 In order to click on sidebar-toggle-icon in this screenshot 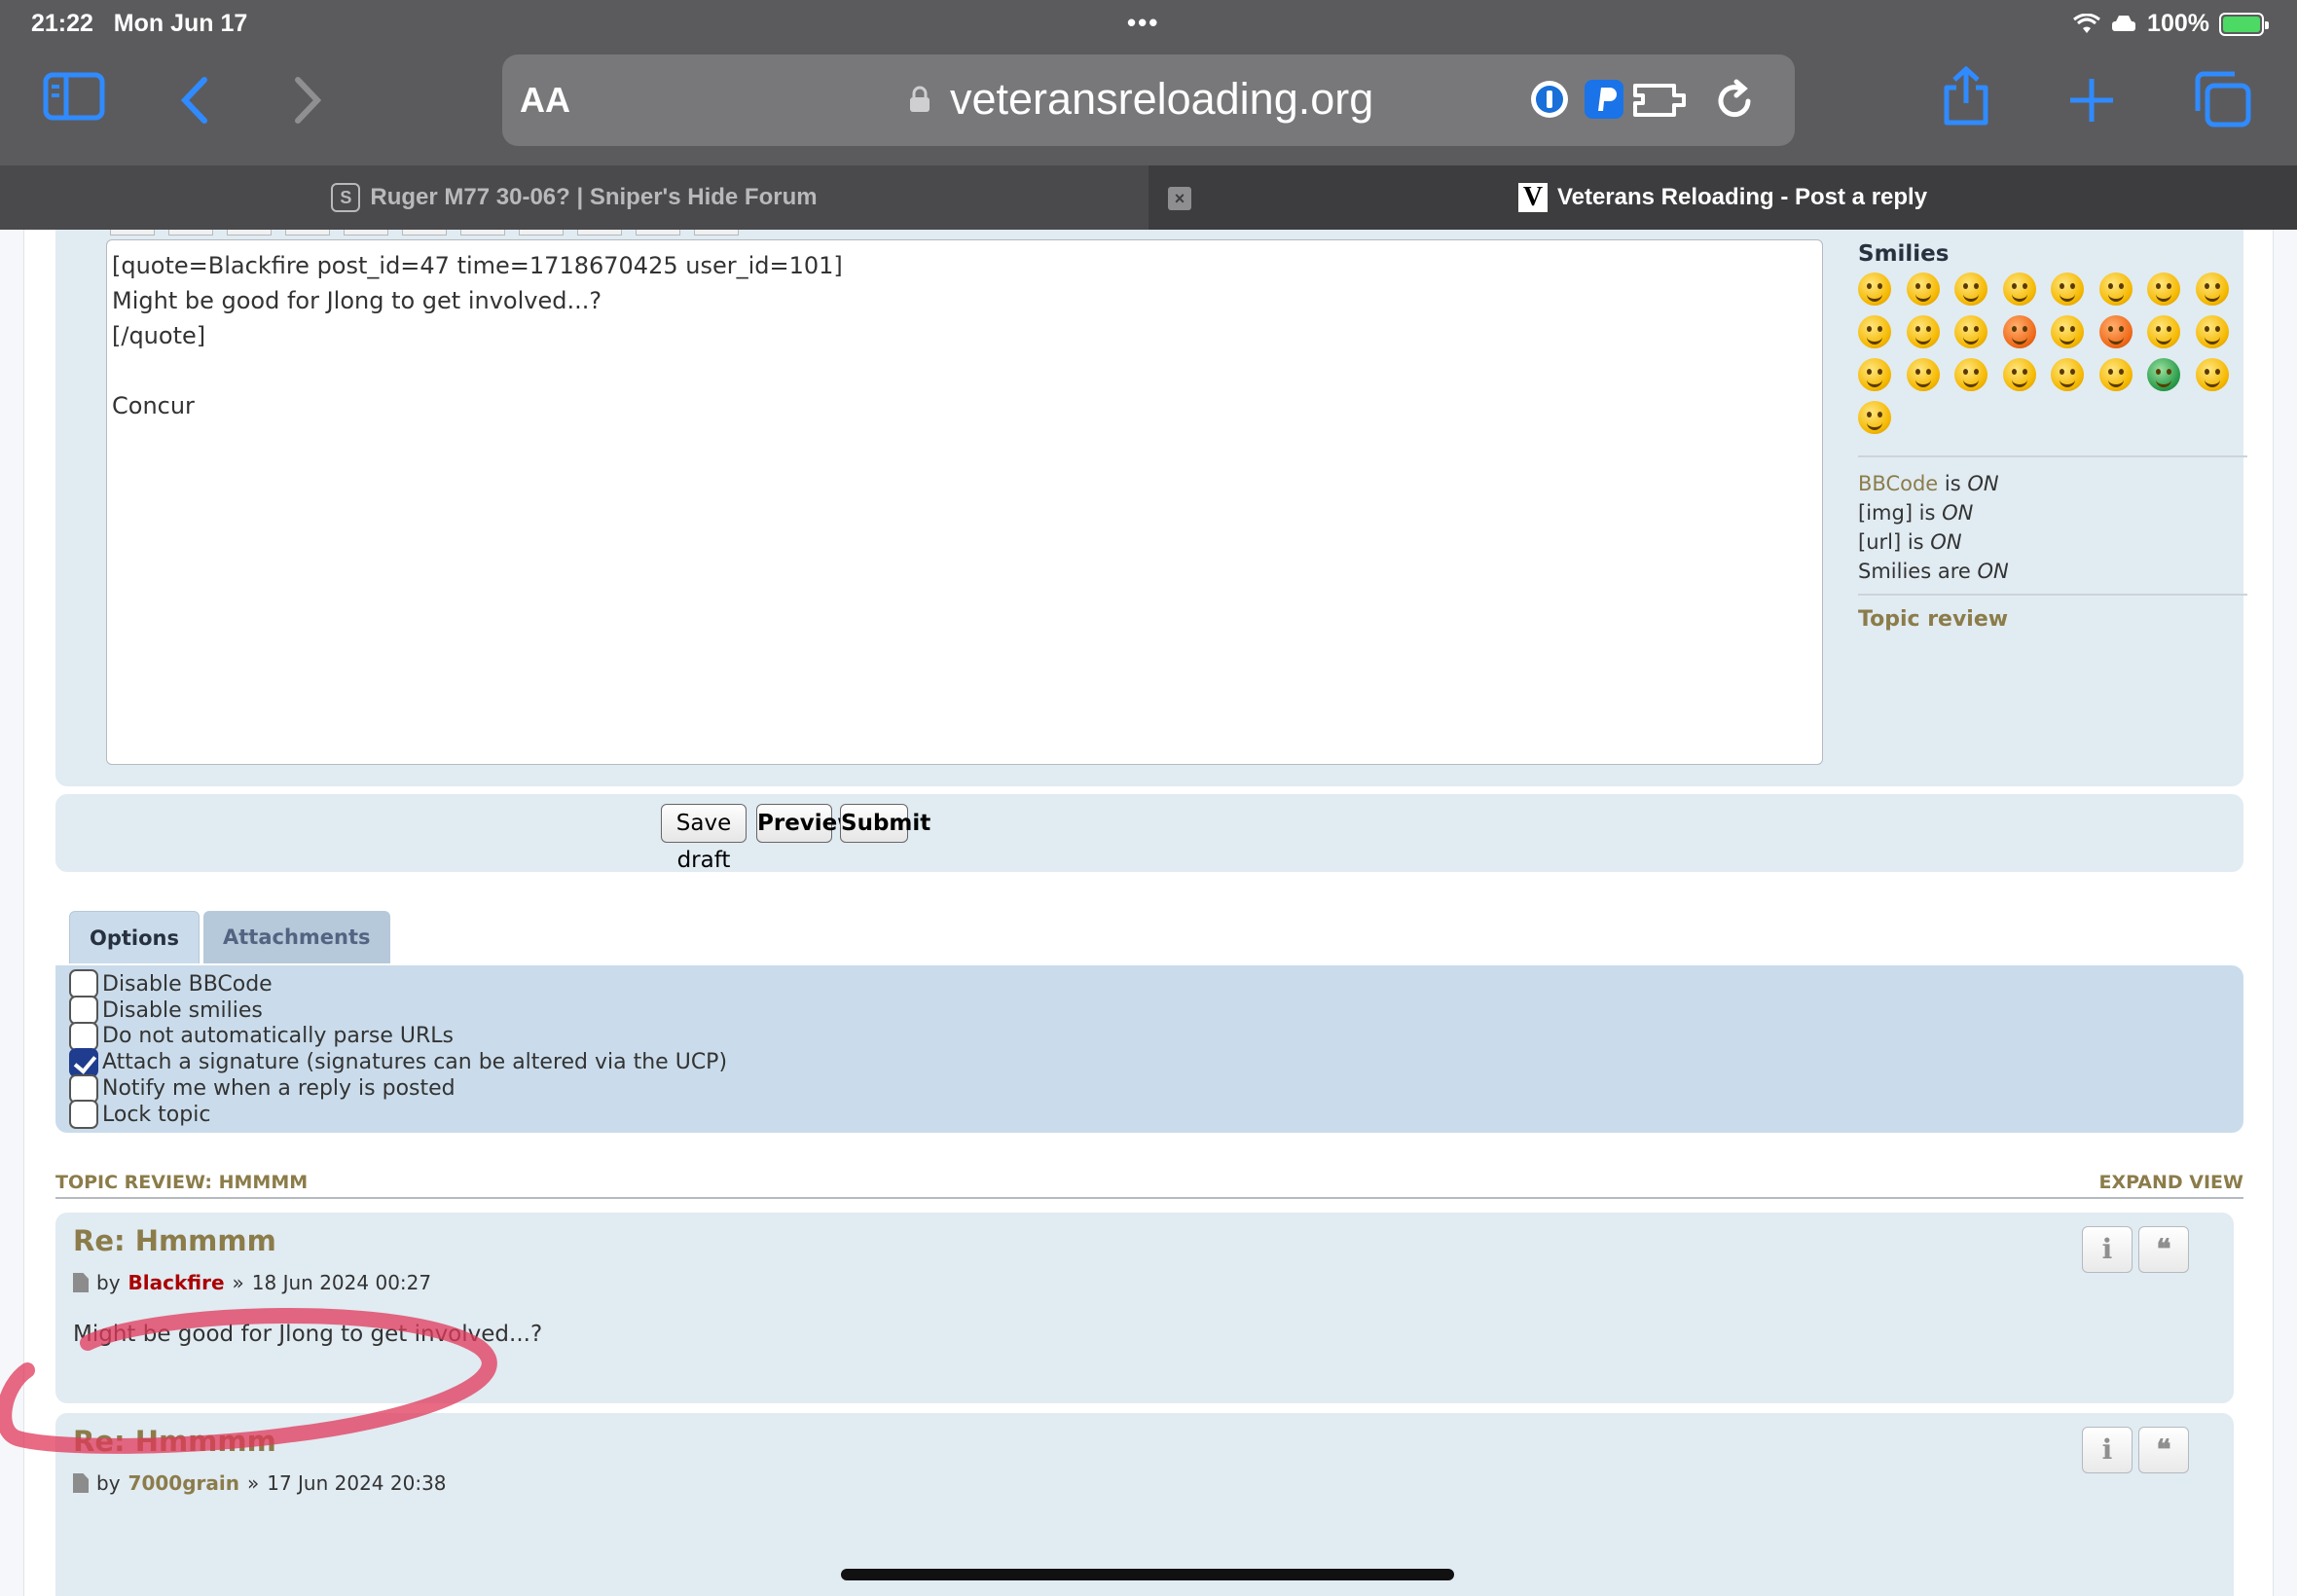, I will do `click(74, 97)`.